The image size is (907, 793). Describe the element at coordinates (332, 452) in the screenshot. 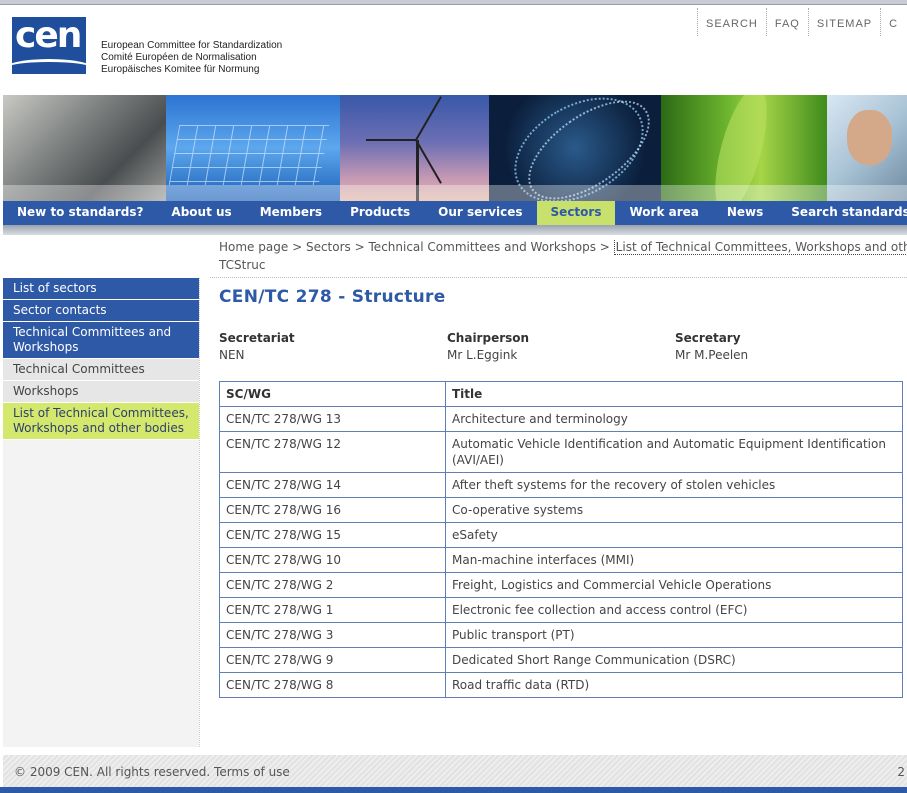

I see `cell-scwg: CEN/TC 278/WG 12` at that location.